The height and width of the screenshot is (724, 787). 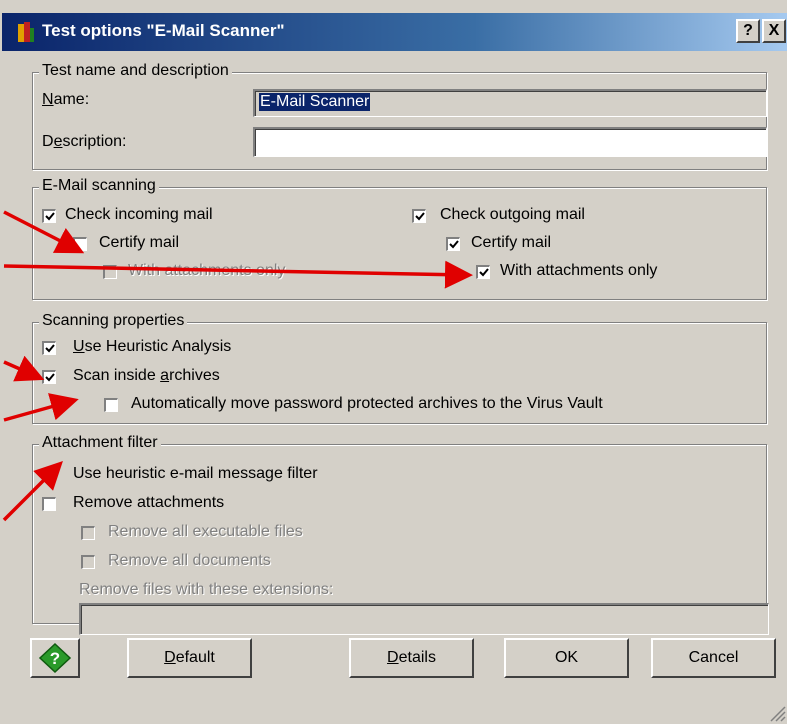 I want to click on close-button: X, so click(x=774, y=31).